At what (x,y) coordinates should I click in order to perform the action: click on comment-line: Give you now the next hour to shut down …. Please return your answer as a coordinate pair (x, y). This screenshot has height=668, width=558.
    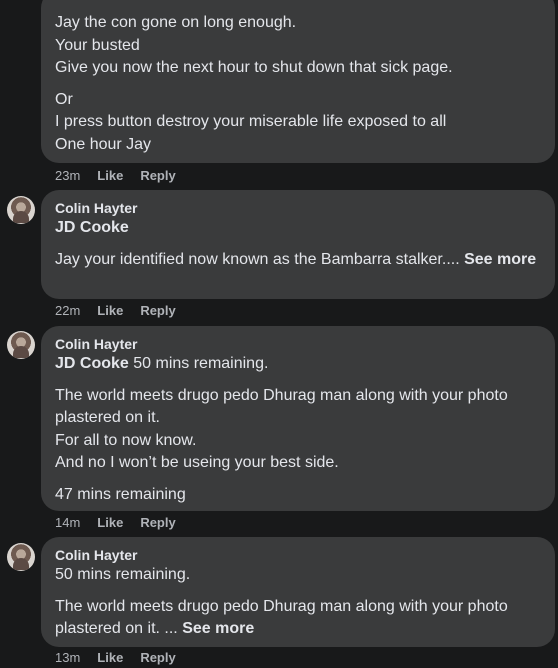
    Looking at the image, I should click on (254, 67).